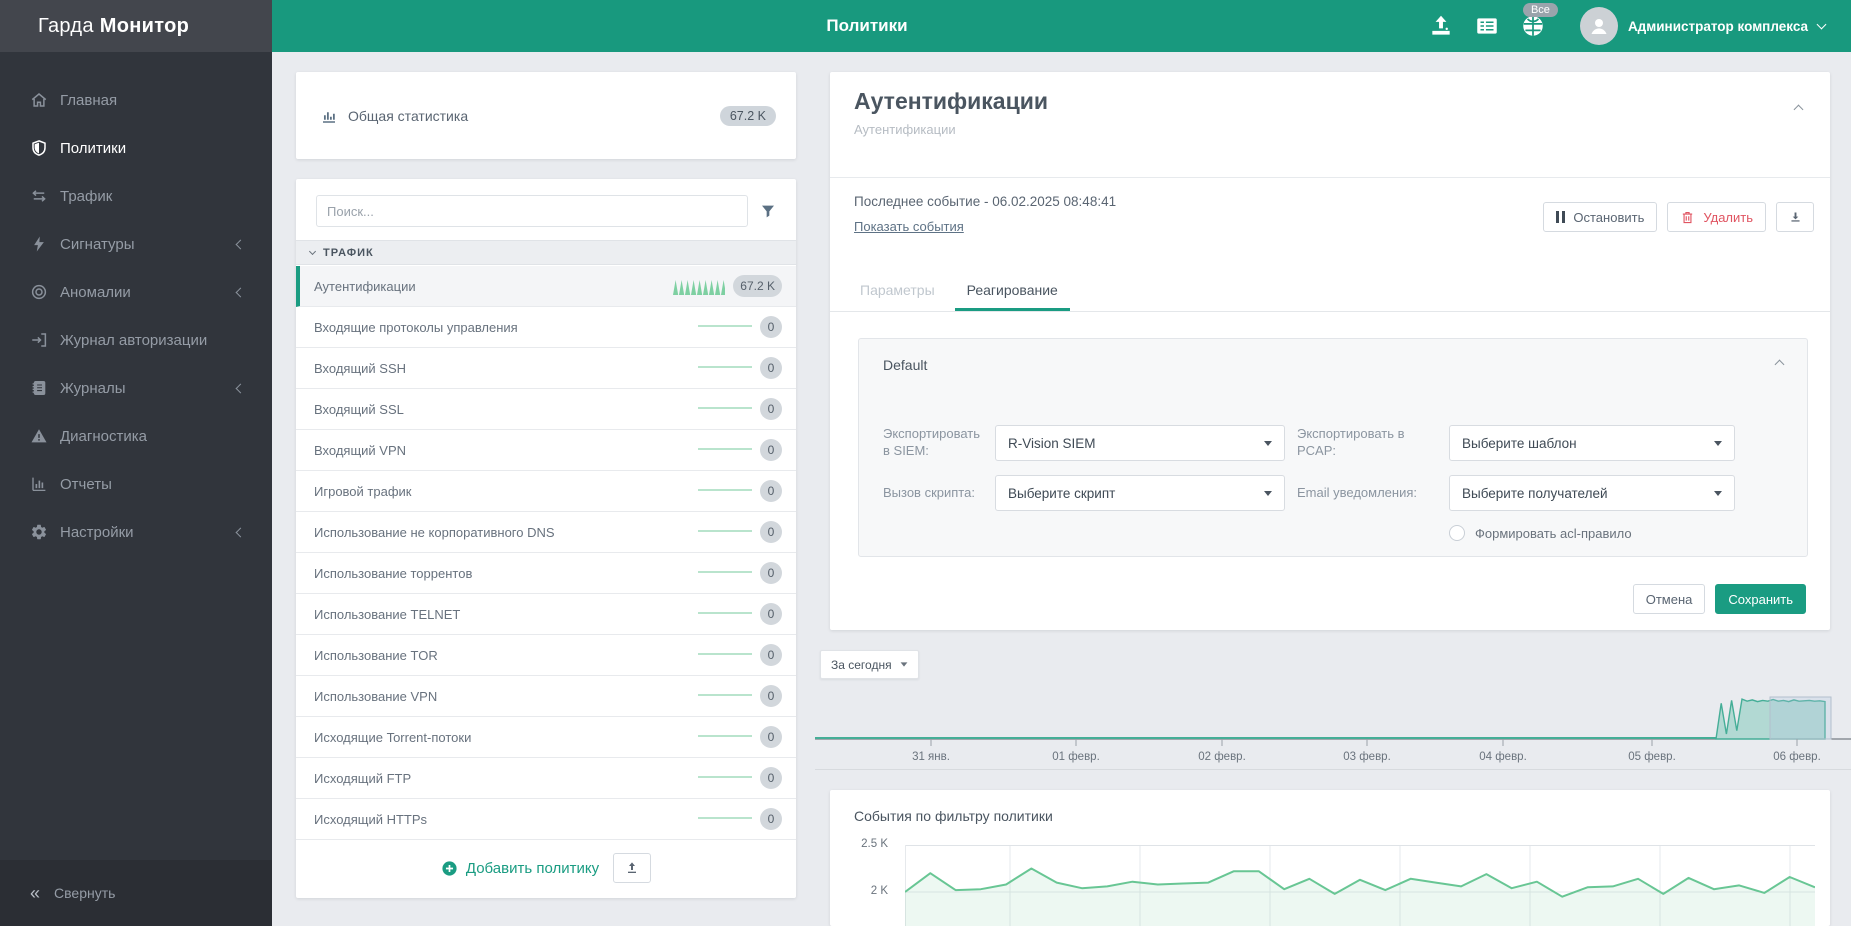 The image size is (1851, 926). What do you see at coordinates (1703, 26) in the screenshot?
I see `user-menu: Администратор комплекса` at bounding box center [1703, 26].